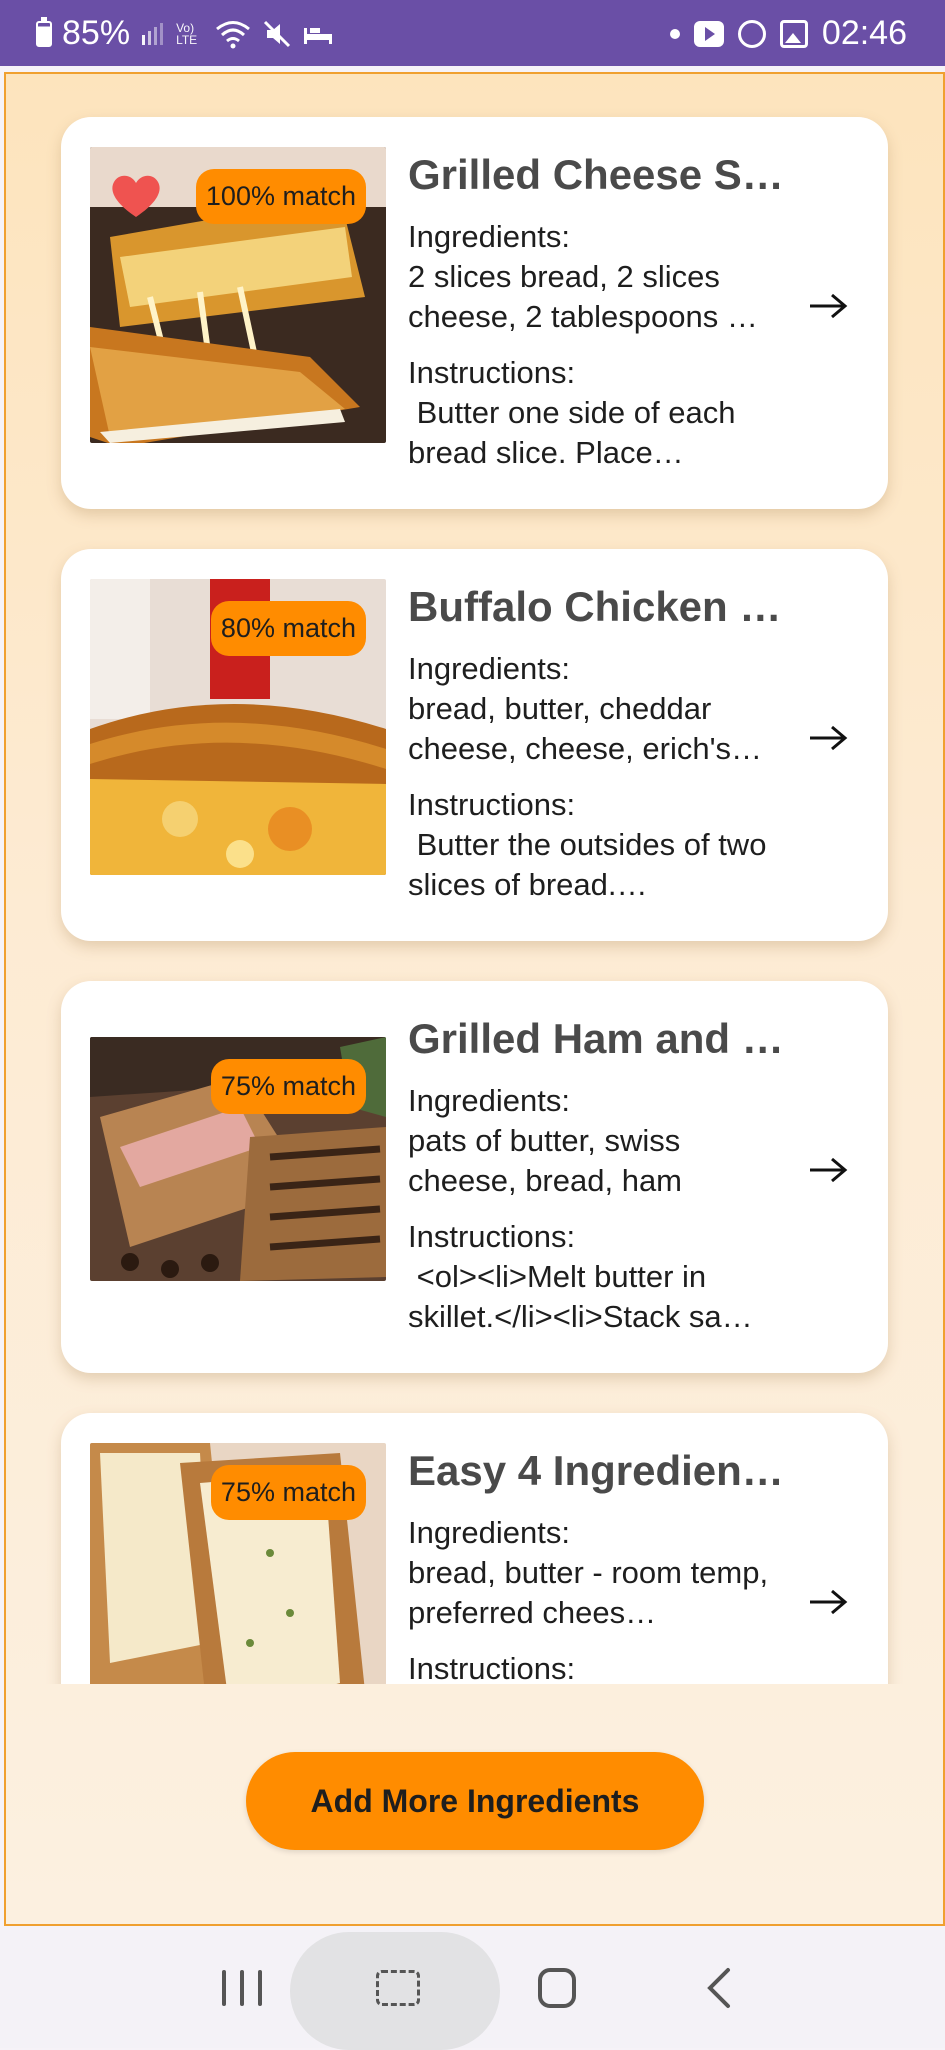  I want to click on add-more-ingredients-button: Add More Ingredients, so click(475, 1801).